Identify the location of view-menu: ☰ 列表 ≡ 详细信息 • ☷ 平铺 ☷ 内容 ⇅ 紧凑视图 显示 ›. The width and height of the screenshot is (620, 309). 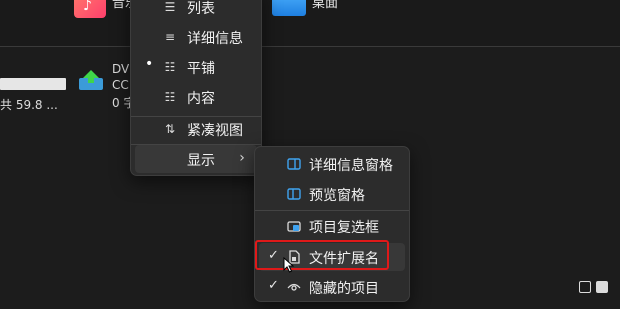
(196, 88).